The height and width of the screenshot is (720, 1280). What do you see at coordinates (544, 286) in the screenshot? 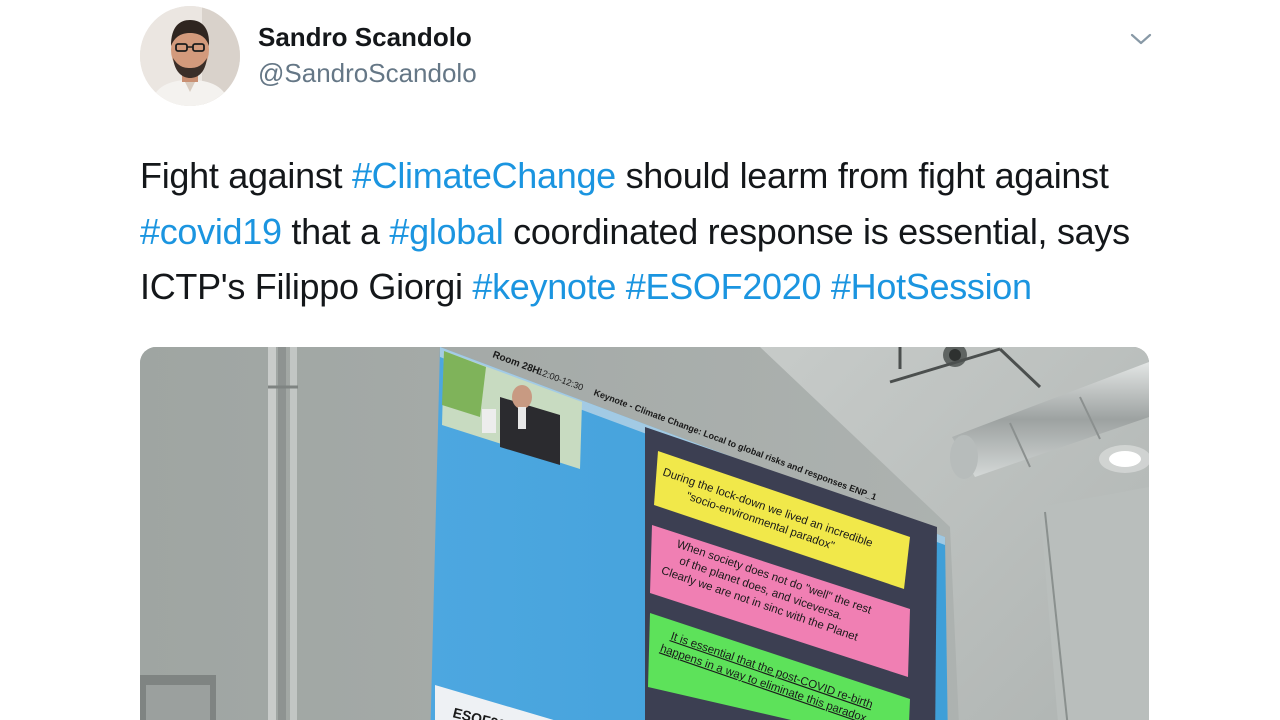
I see `hashtag-keynote: #keynote` at bounding box center [544, 286].